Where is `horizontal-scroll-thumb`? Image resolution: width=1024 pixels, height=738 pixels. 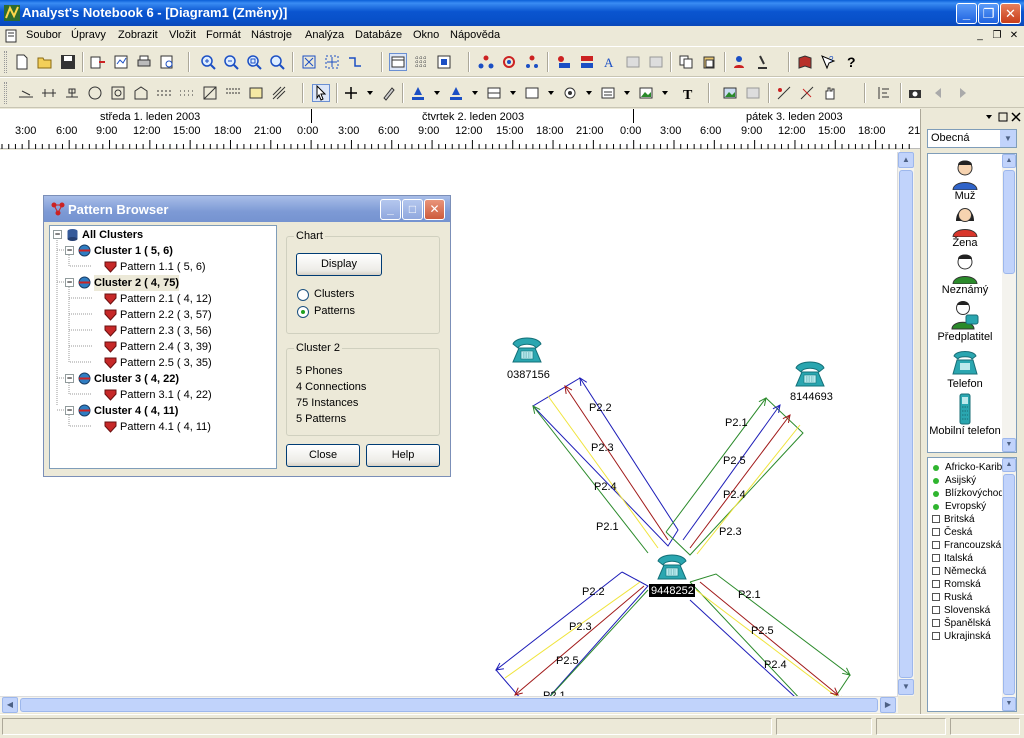 horizontal-scroll-thumb is located at coordinates (449, 705).